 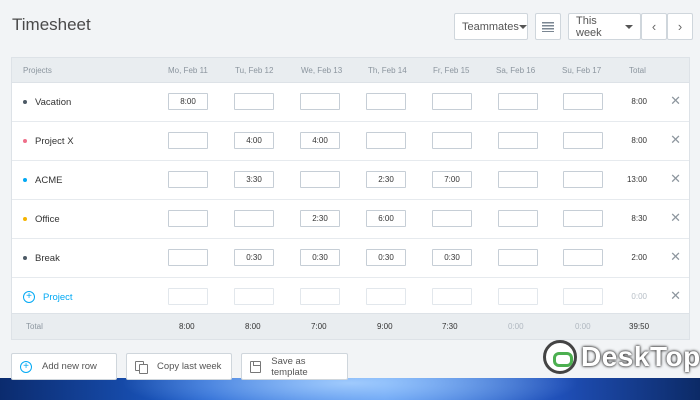 I want to click on project-label: Break, so click(x=47, y=258).